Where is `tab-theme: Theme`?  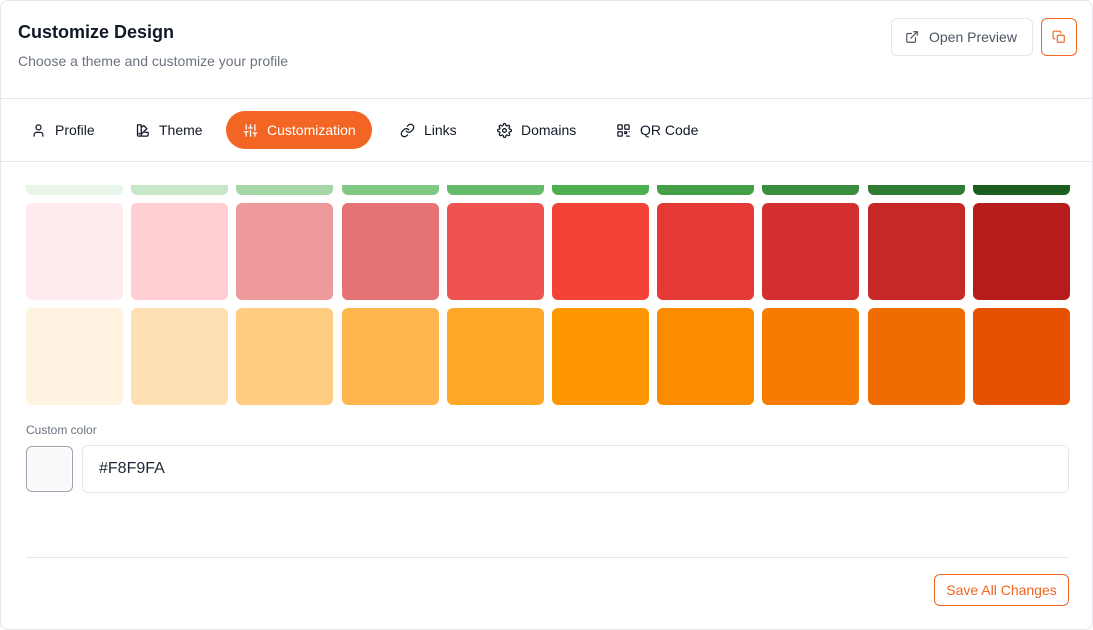 tab-theme: Theme is located at coordinates (169, 130).